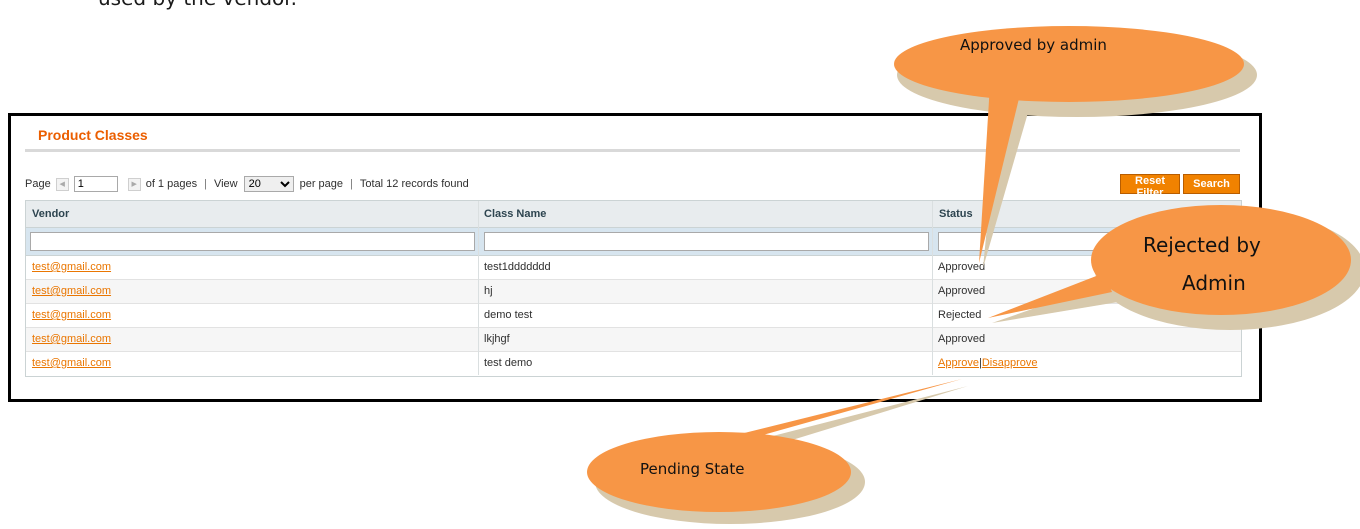 The height and width of the screenshot is (529, 1360). I want to click on rejected-callout-label-line2: Admin, so click(1214, 283).